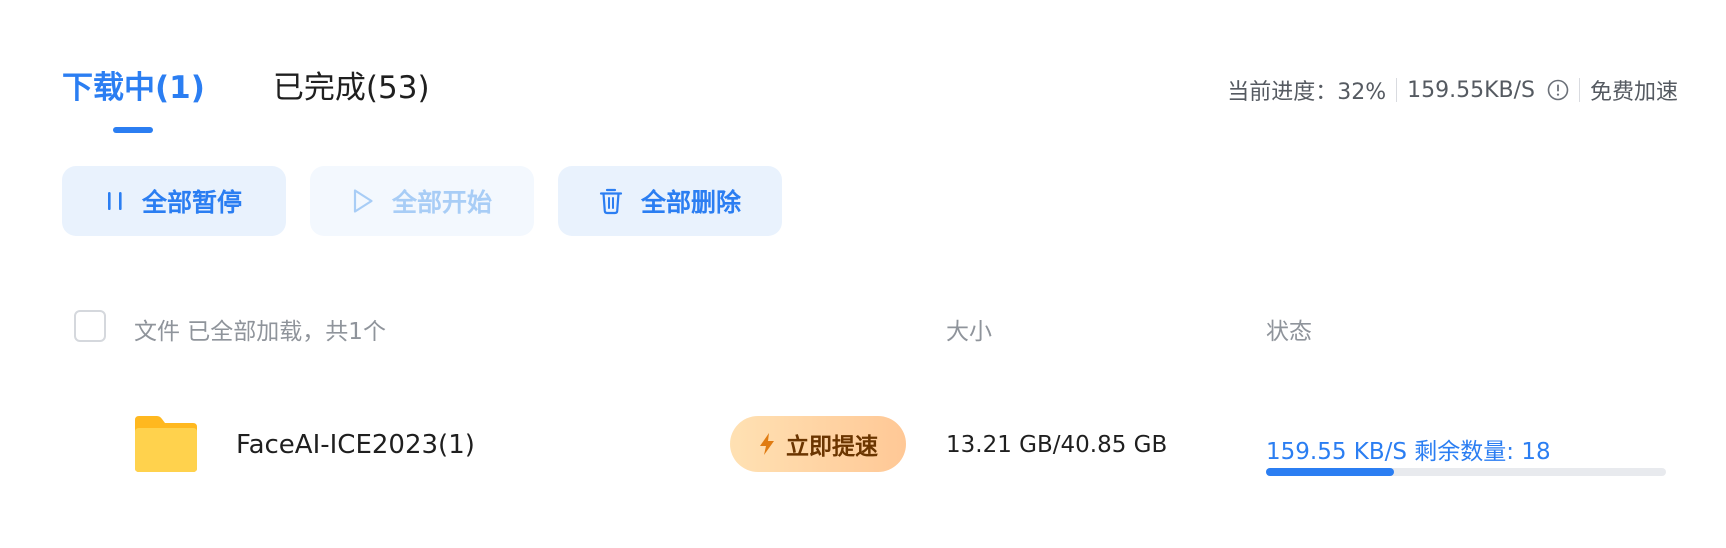  What do you see at coordinates (246, 97) in the screenshot?
I see `download-tabs: 下载中(1) 已完成(53)` at bounding box center [246, 97].